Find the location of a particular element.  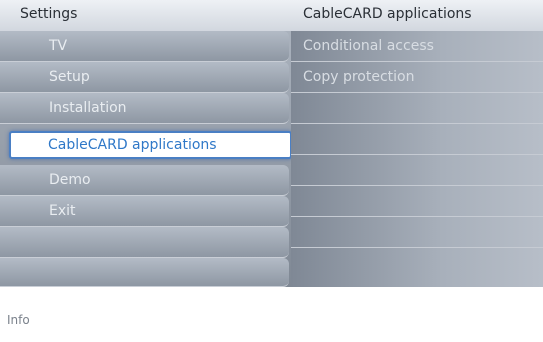

submenu-item-label: Copy protection is located at coordinates (359, 77).